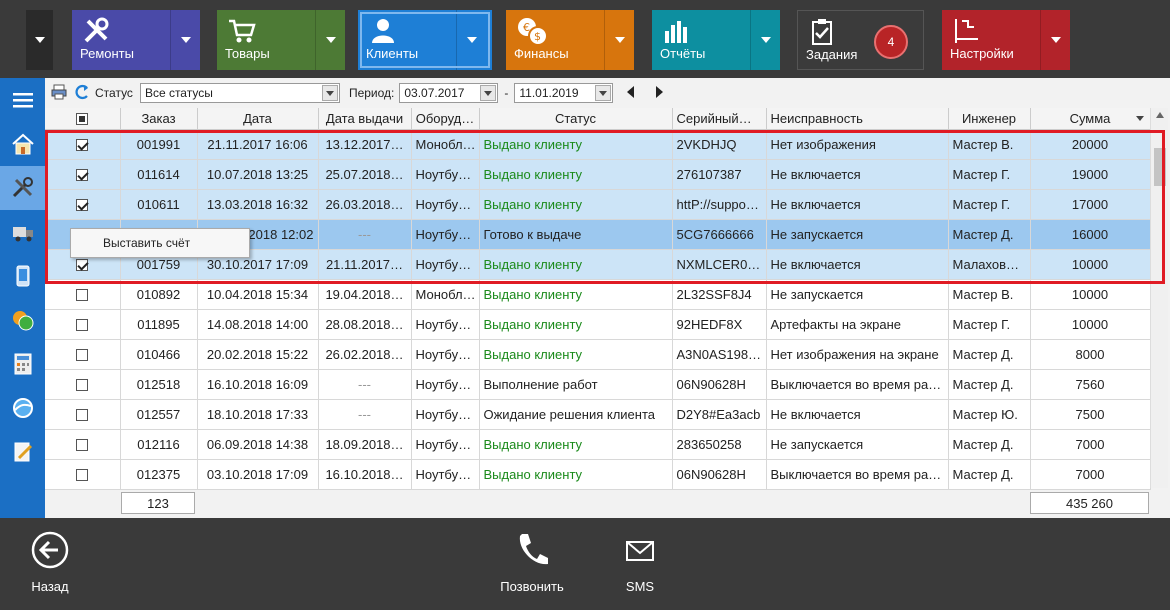  I want to click on cell-date: 10.07.2018 13:25, so click(258, 174).